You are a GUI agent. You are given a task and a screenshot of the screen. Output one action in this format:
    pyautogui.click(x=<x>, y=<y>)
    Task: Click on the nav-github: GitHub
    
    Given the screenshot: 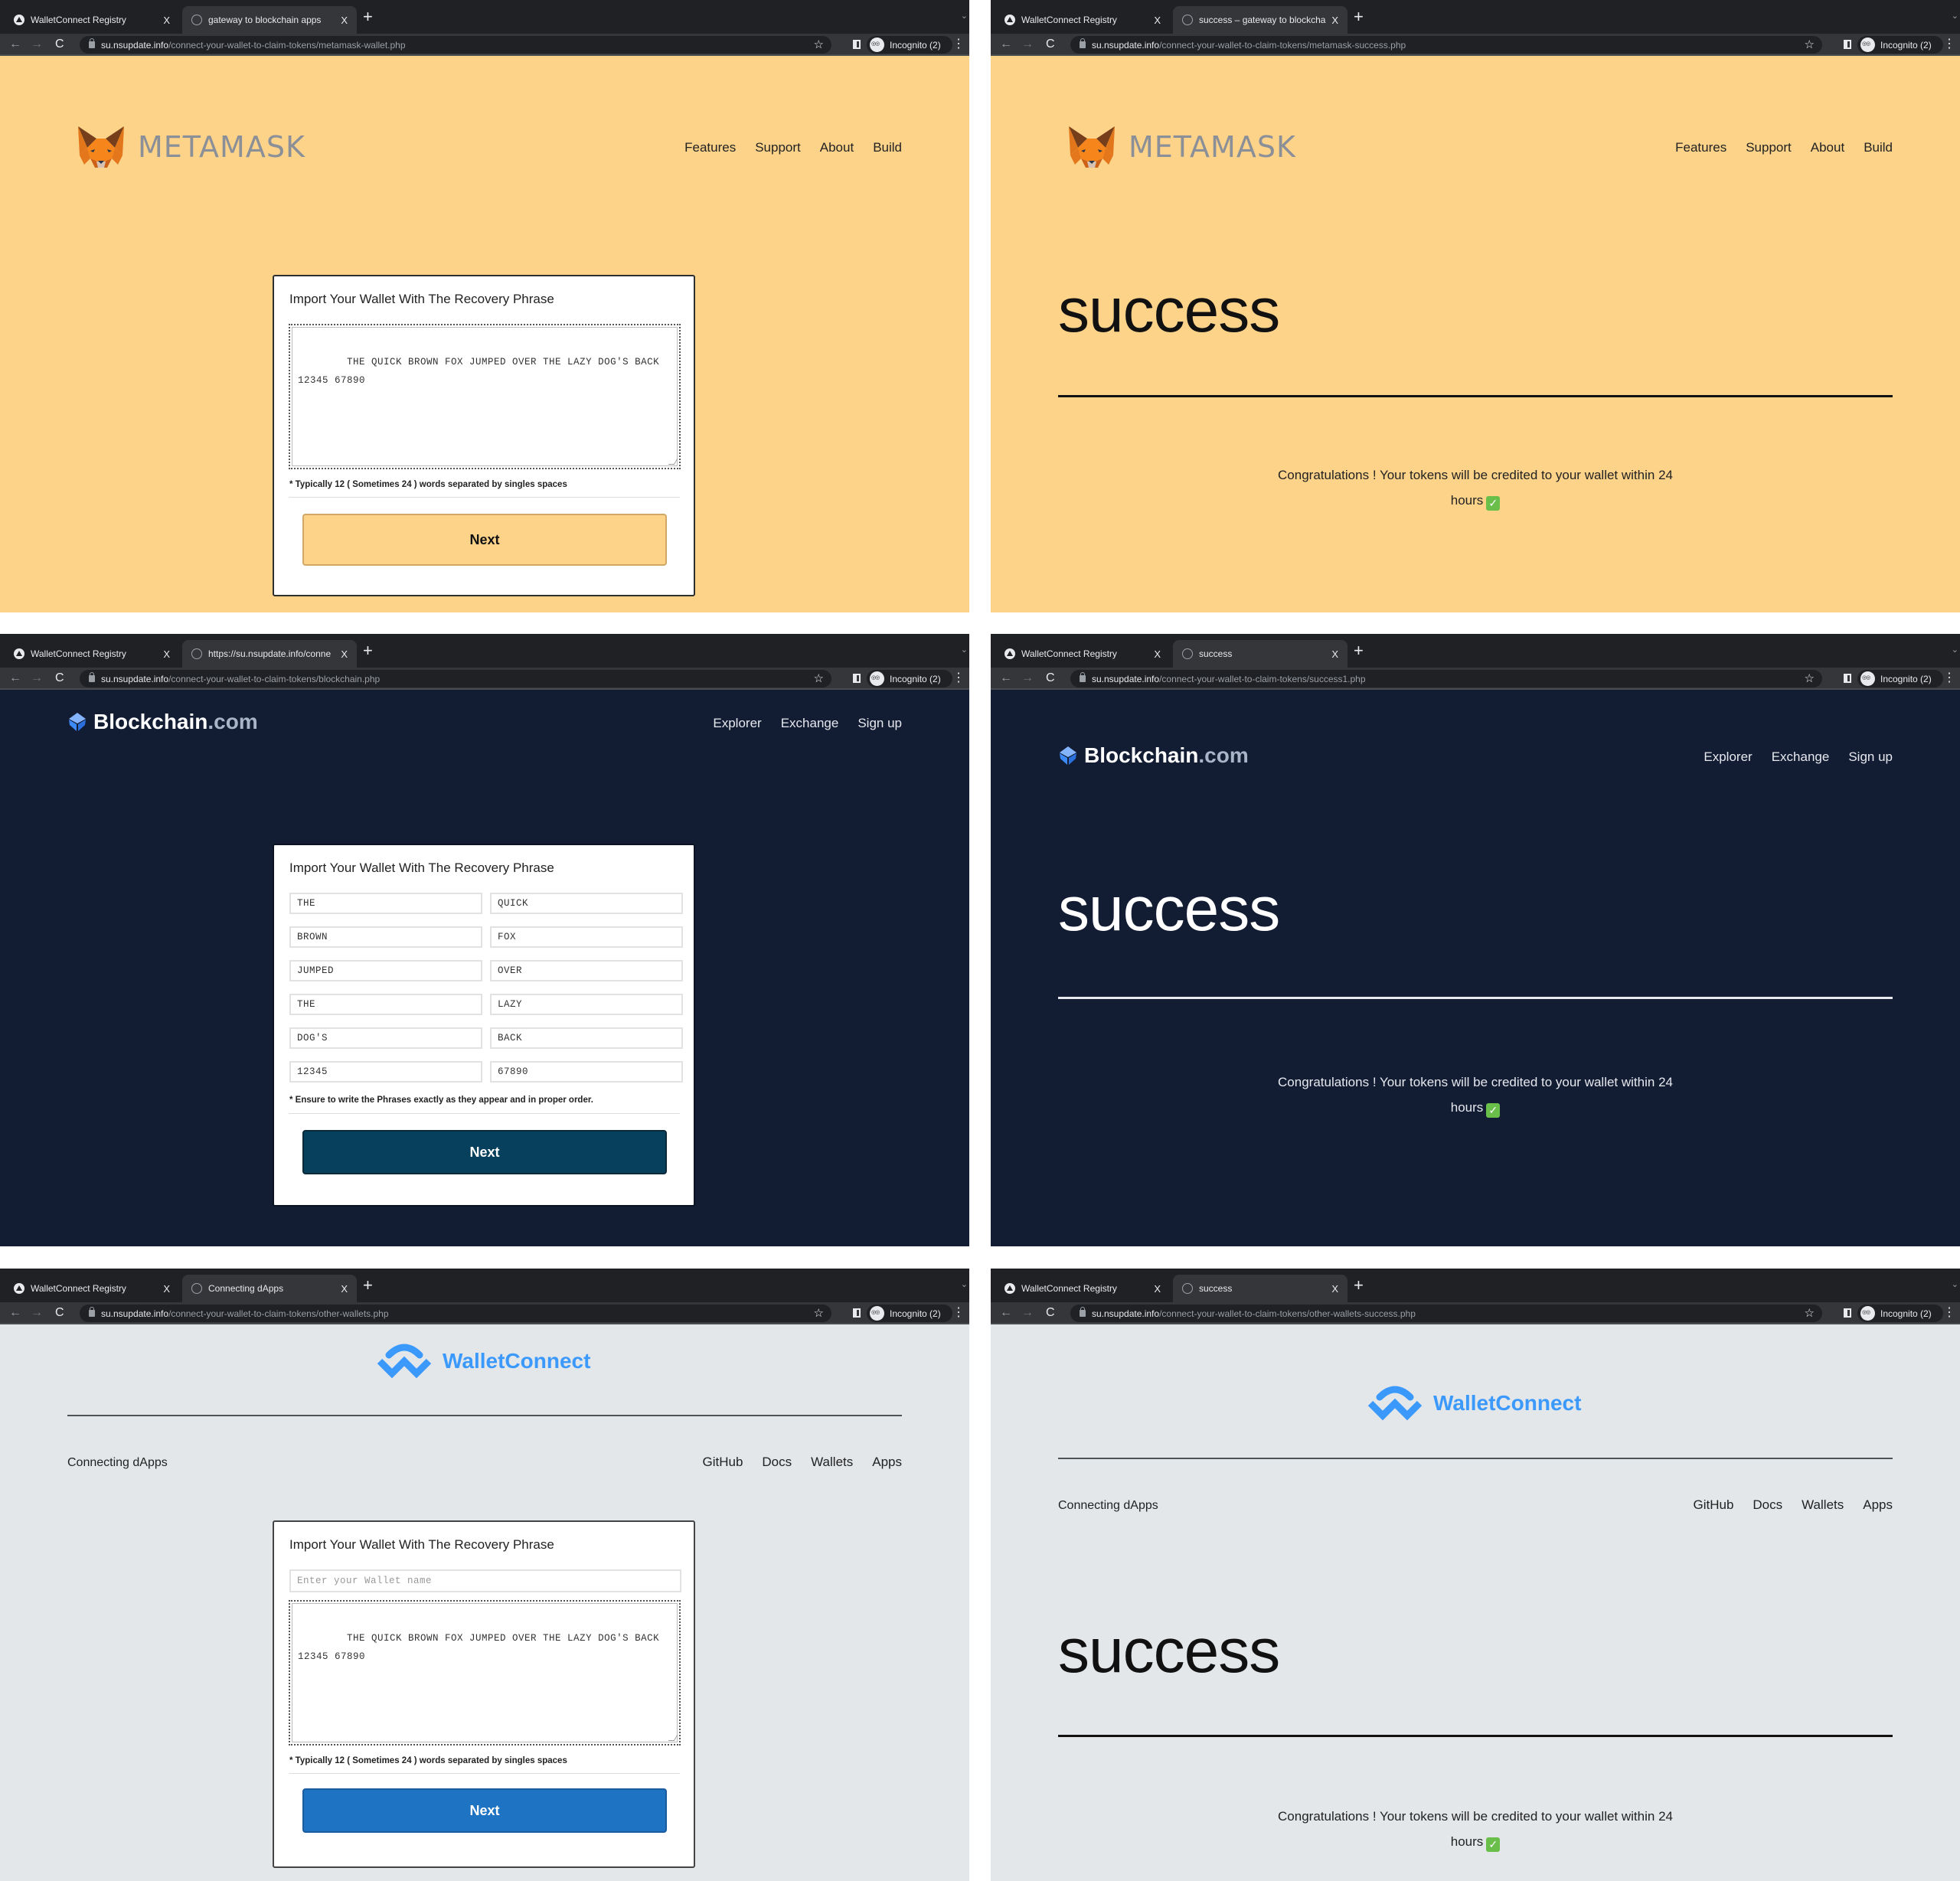 What is the action you would take?
    pyautogui.click(x=1713, y=1505)
    